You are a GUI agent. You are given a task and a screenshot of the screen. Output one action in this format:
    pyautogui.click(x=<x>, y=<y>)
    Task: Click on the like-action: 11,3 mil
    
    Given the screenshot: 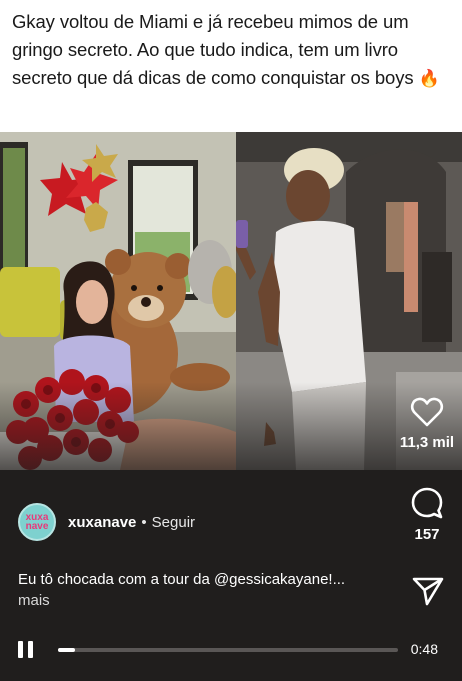 What is the action you would take?
    pyautogui.click(x=427, y=423)
    